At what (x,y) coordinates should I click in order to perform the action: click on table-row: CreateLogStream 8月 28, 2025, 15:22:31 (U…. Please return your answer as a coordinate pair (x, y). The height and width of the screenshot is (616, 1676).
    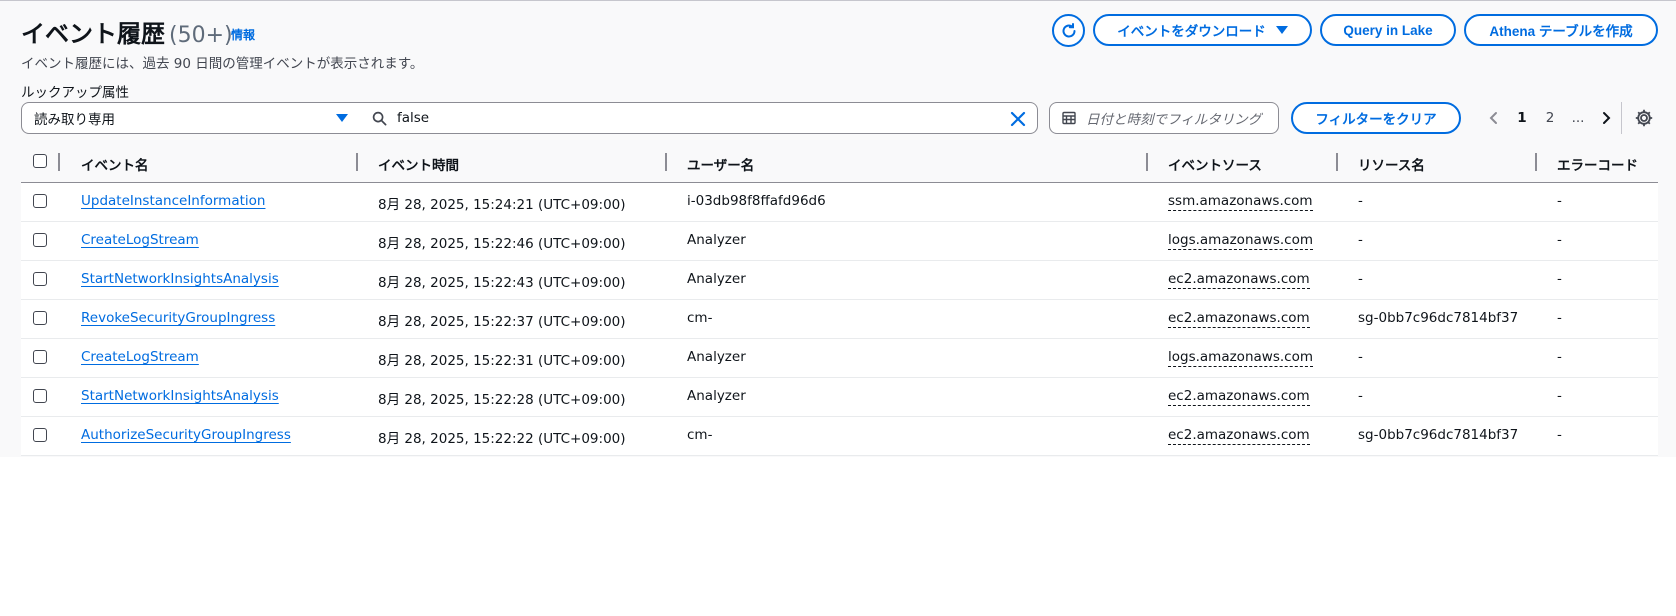
    Looking at the image, I should click on (839, 358).